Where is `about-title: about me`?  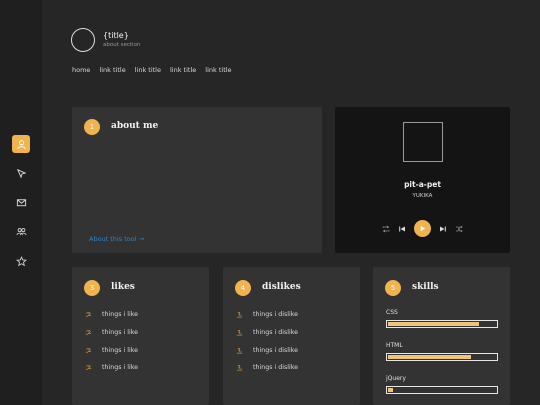
about-title: about me is located at coordinates (135, 126).